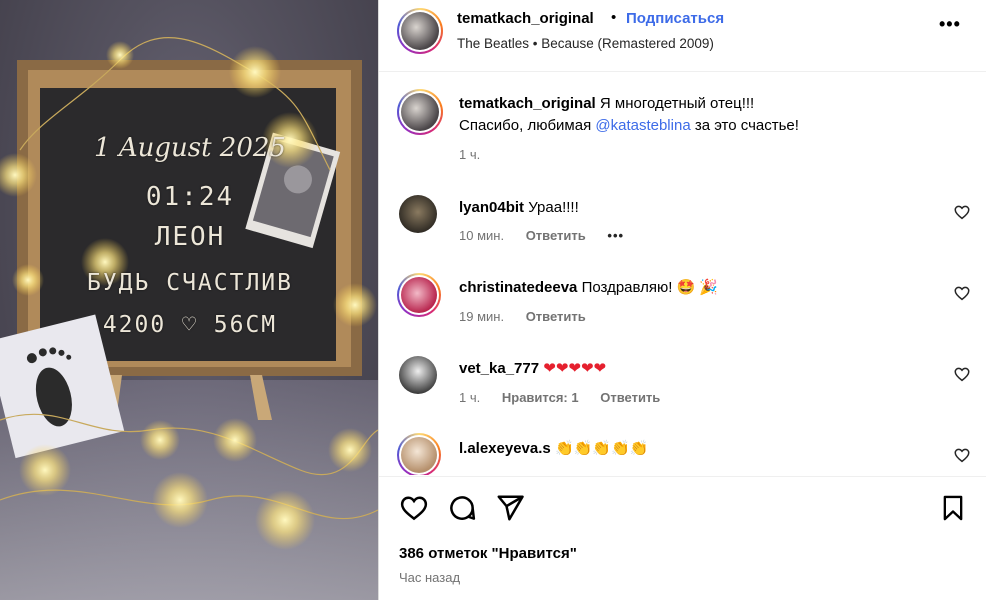 The width and height of the screenshot is (986, 600). Describe the element at coordinates (682, 538) in the screenshot. I see `post-actions-bar: 386 отметок "Нравится" Час назад` at that location.